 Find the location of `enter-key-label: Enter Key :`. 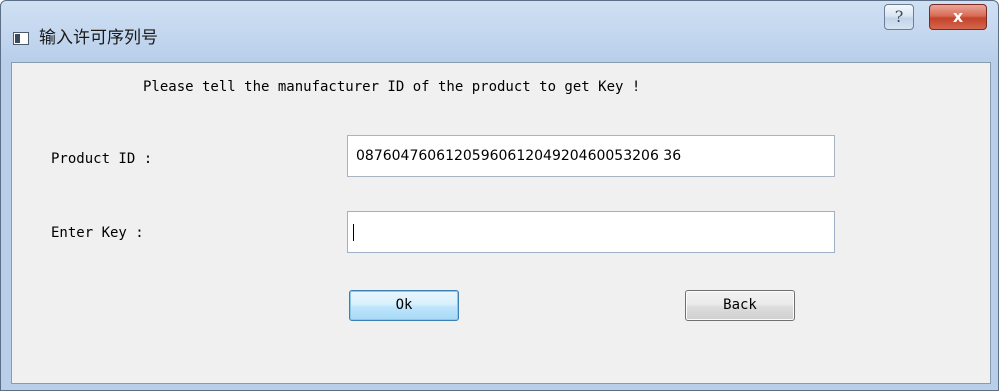

enter-key-label: Enter Key : is located at coordinates (97, 233).